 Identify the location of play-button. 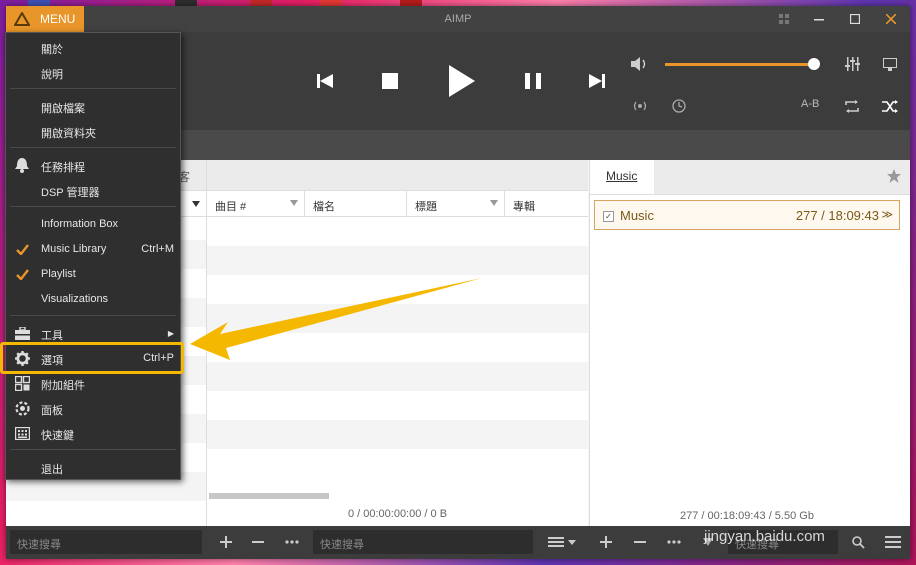
(462, 81).